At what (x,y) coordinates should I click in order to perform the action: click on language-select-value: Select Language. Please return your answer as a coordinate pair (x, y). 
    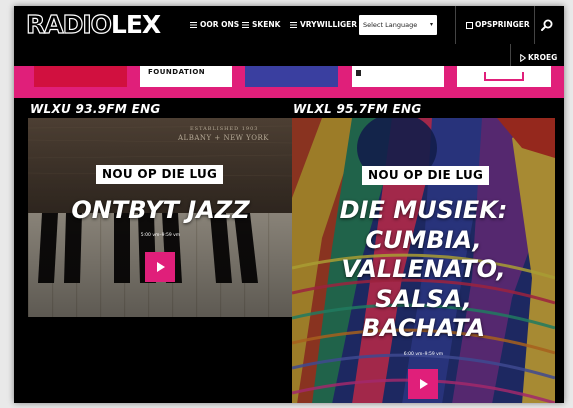
    Looking at the image, I should click on (390, 25).